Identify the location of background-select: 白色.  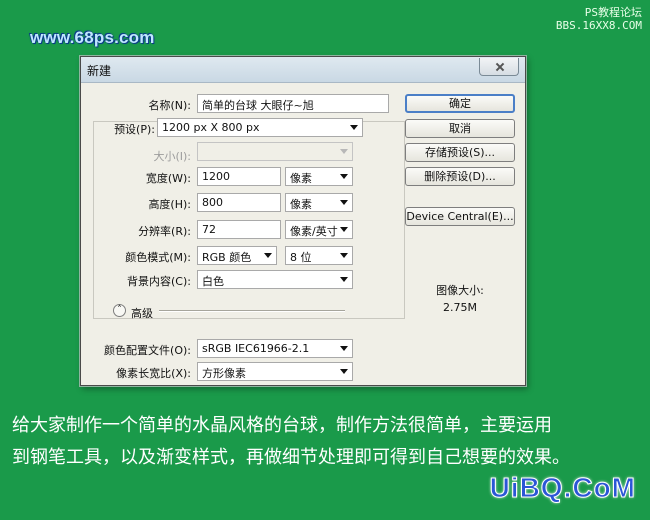
(275, 279).